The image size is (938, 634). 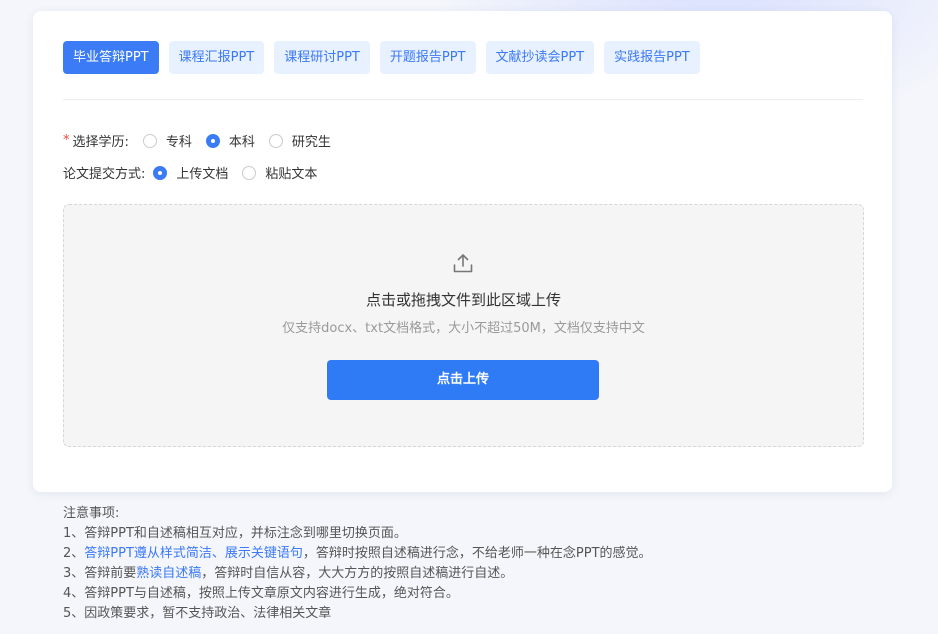 I want to click on note-text: 4、答辩PPT与自述稿，按照上传文章原文内容进行生成，绝对符合。, so click(x=261, y=593).